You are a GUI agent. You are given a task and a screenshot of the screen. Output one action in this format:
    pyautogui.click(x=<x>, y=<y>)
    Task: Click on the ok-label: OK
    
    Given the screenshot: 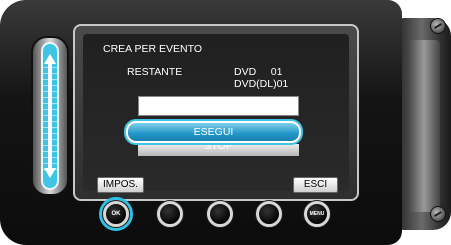 What is the action you would take?
    pyautogui.click(x=116, y=214)
    